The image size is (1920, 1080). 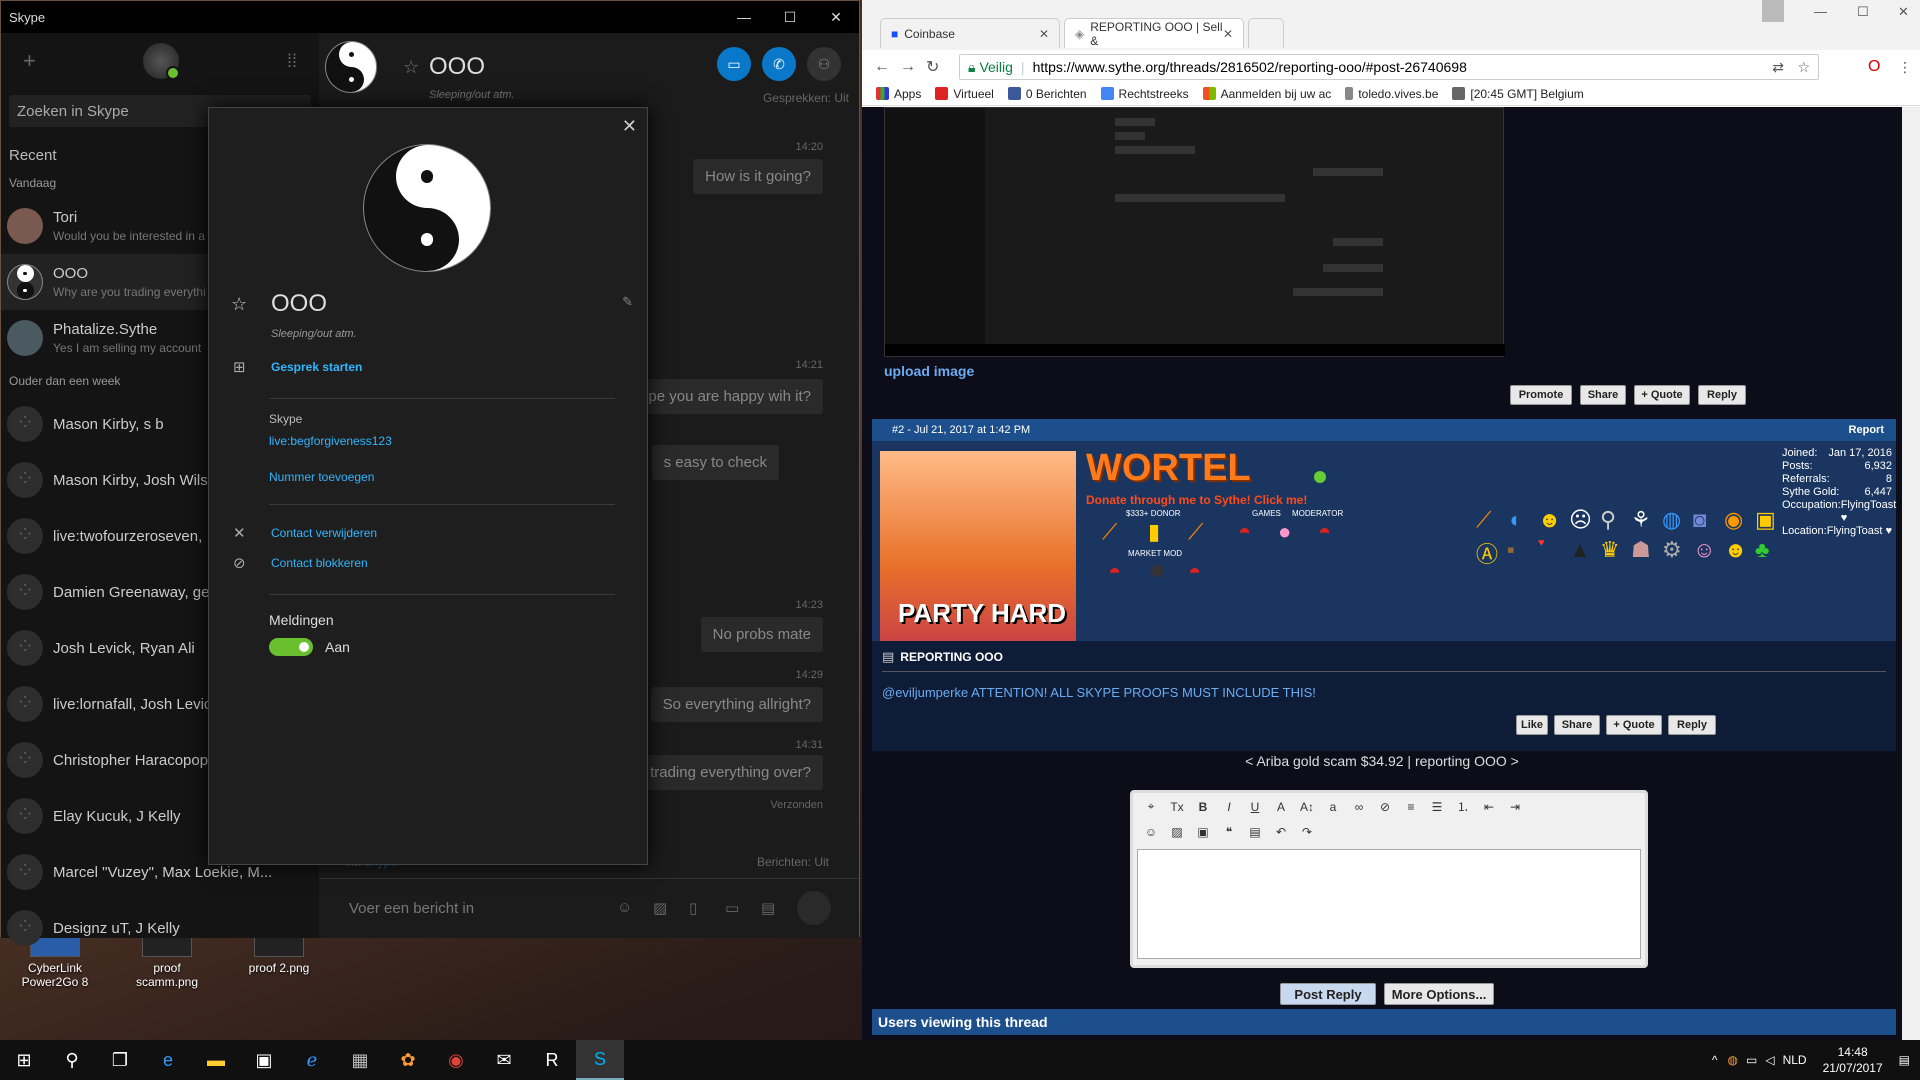 I want to click on skype-icon: S, so click(x=600, y=1060).